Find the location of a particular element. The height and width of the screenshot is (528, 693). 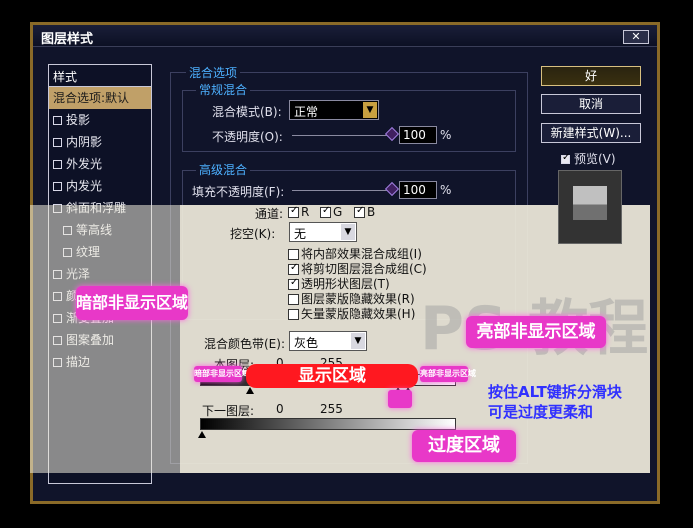

advanced-option-label: 矢量蒙版隐藏效果(H) is located at coordinates (358, 314).